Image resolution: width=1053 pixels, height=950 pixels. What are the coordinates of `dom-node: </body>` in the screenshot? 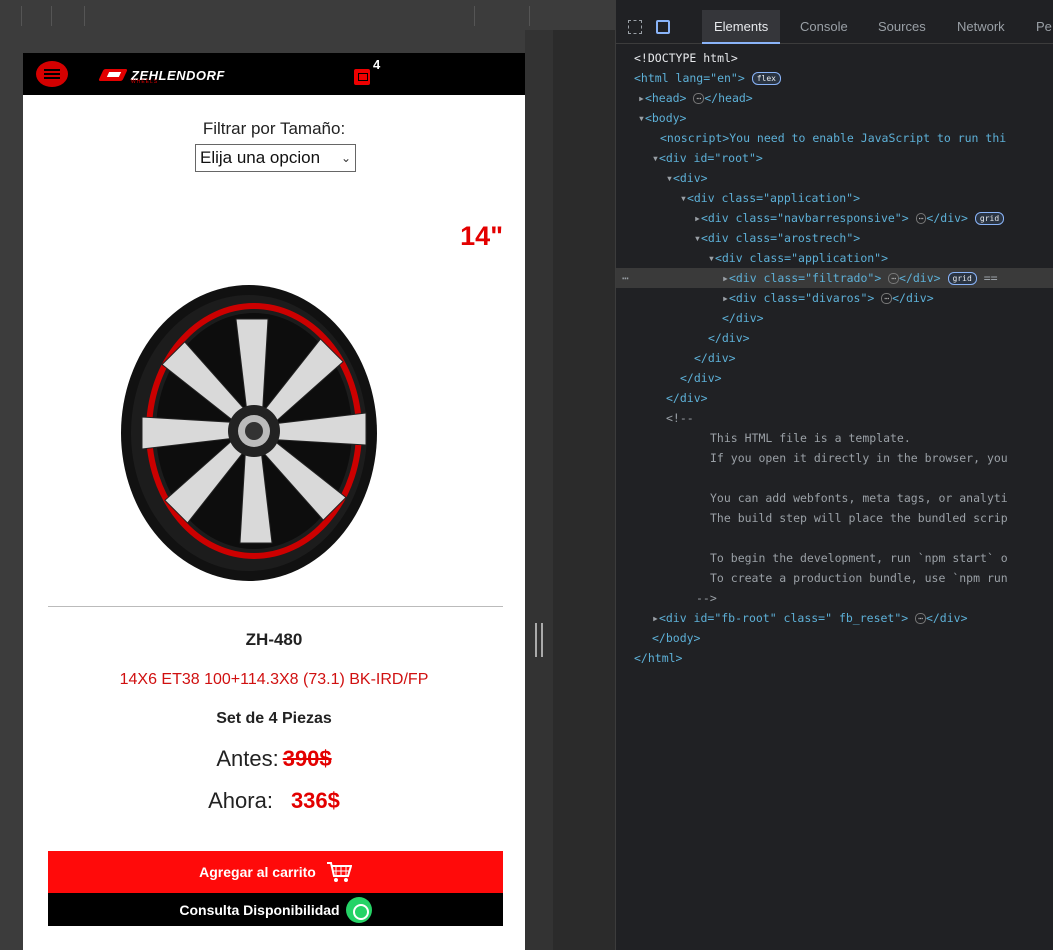 It's located at (676, 638).